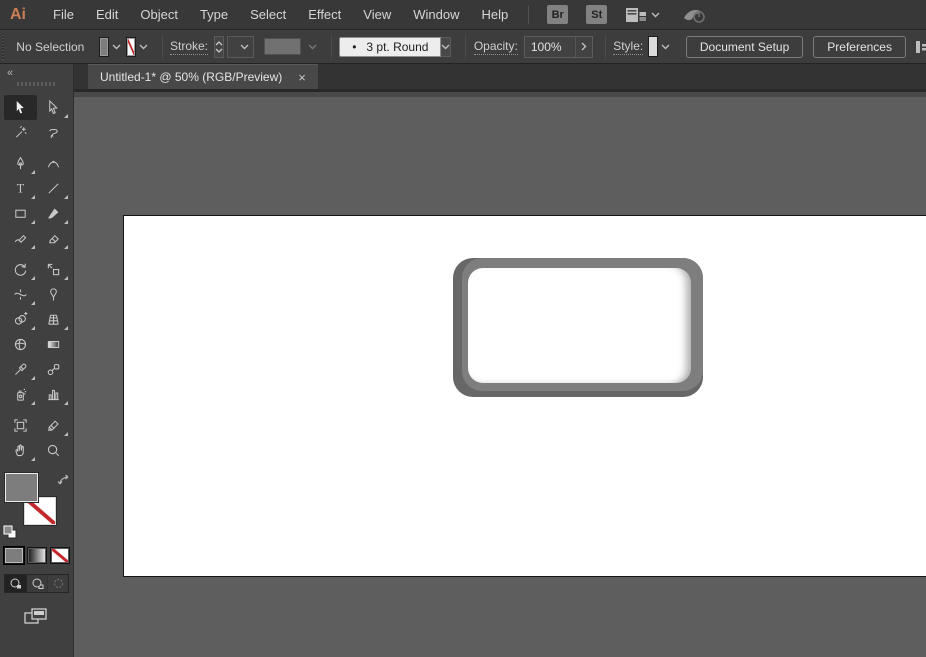  I want to click on stroke-chevron-icon, so click(143, 47).